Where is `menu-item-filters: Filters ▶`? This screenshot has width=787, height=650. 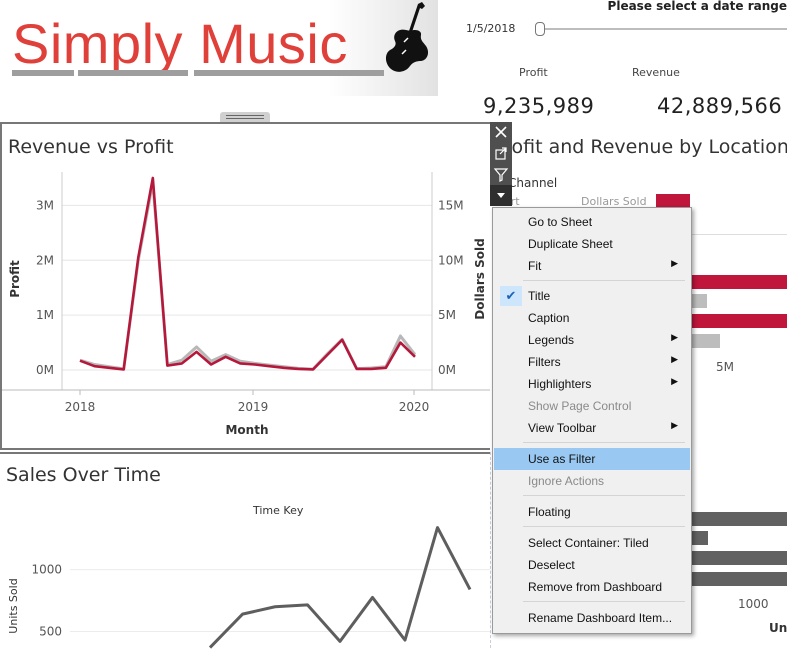
menu-item-filters: Filters ▶ is located at coordinates (592, 362).